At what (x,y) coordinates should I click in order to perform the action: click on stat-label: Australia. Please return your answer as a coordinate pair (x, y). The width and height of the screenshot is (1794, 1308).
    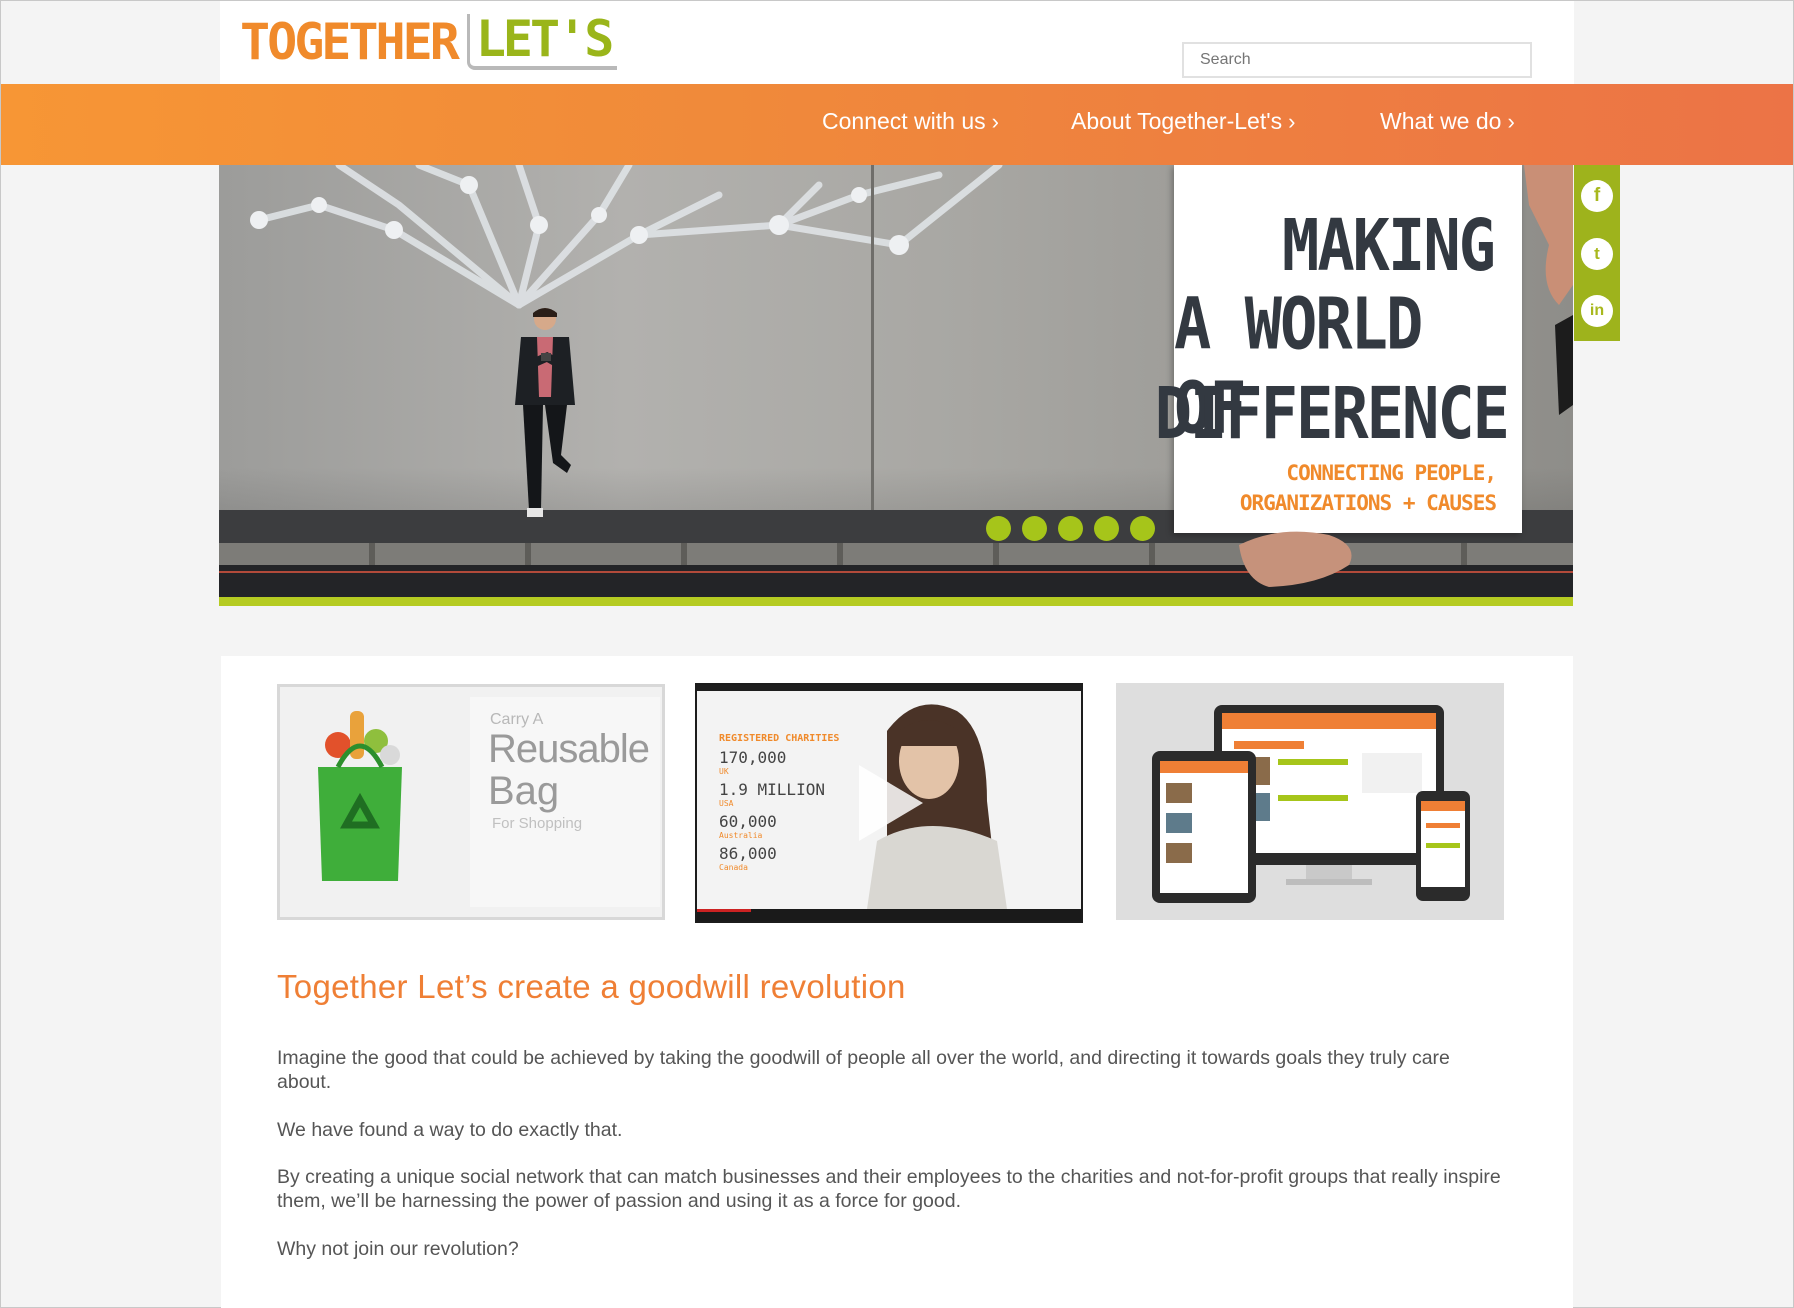
    Looking at the image, I should click on (741, 835).